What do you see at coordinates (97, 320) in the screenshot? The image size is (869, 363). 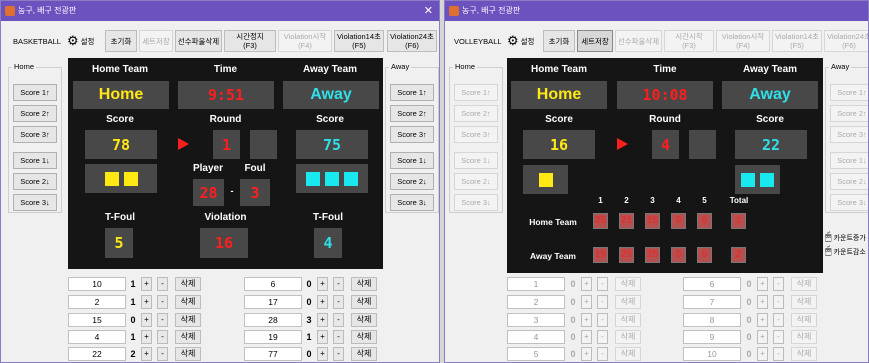 I see `home-player-number: 15` at bounding box center [97, 320].